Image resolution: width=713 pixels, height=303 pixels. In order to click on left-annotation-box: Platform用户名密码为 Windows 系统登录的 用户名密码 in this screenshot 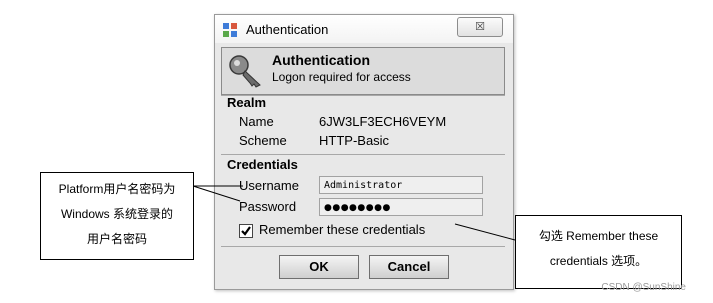, I will do `click(117, 216)`.